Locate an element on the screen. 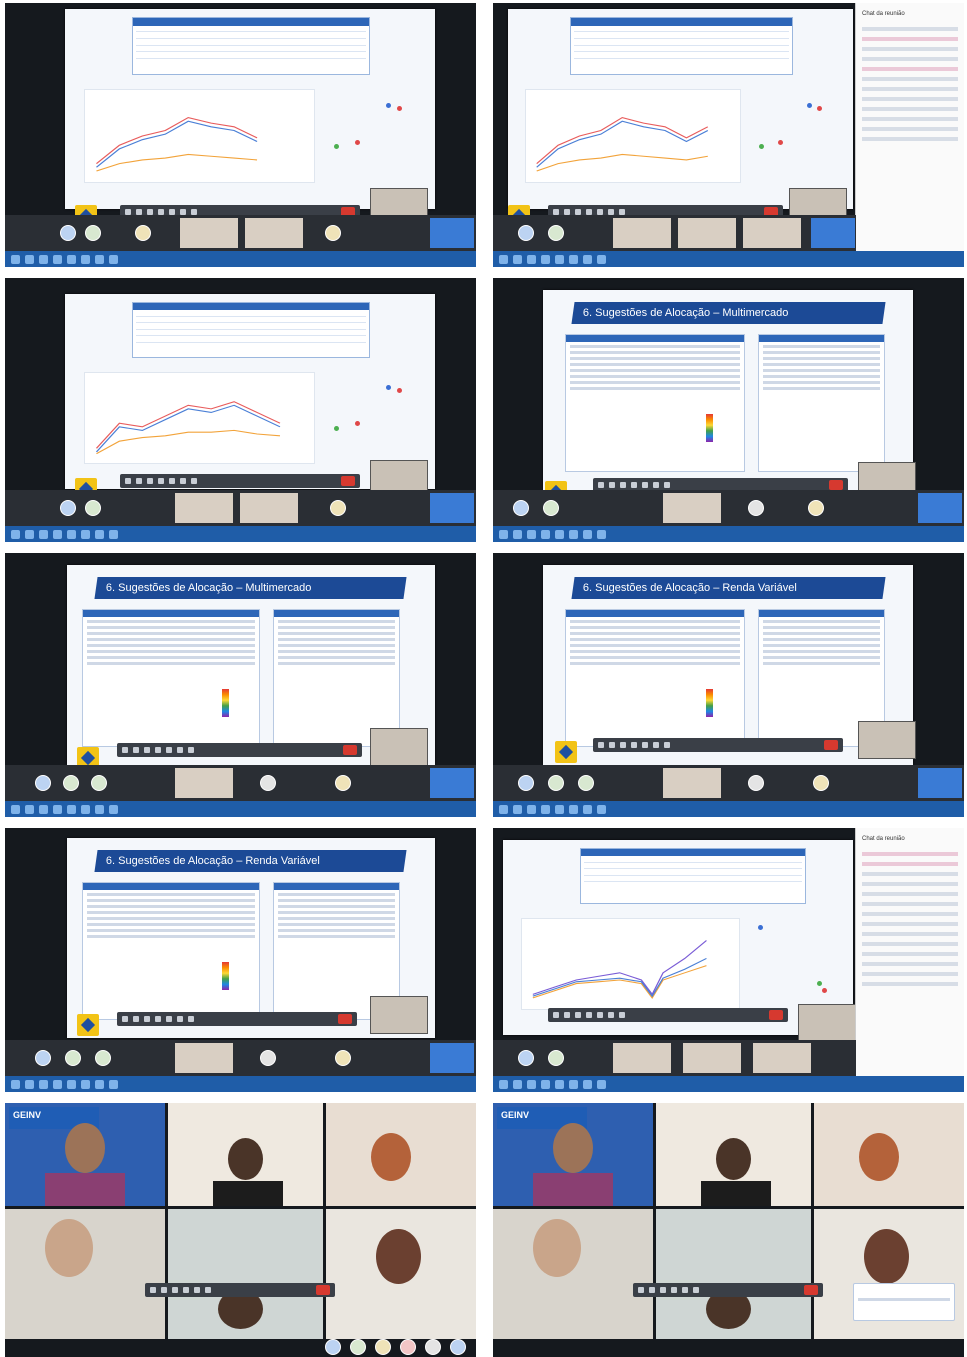  screen-2: Chat da reunião is located at coordinates (728, 135).